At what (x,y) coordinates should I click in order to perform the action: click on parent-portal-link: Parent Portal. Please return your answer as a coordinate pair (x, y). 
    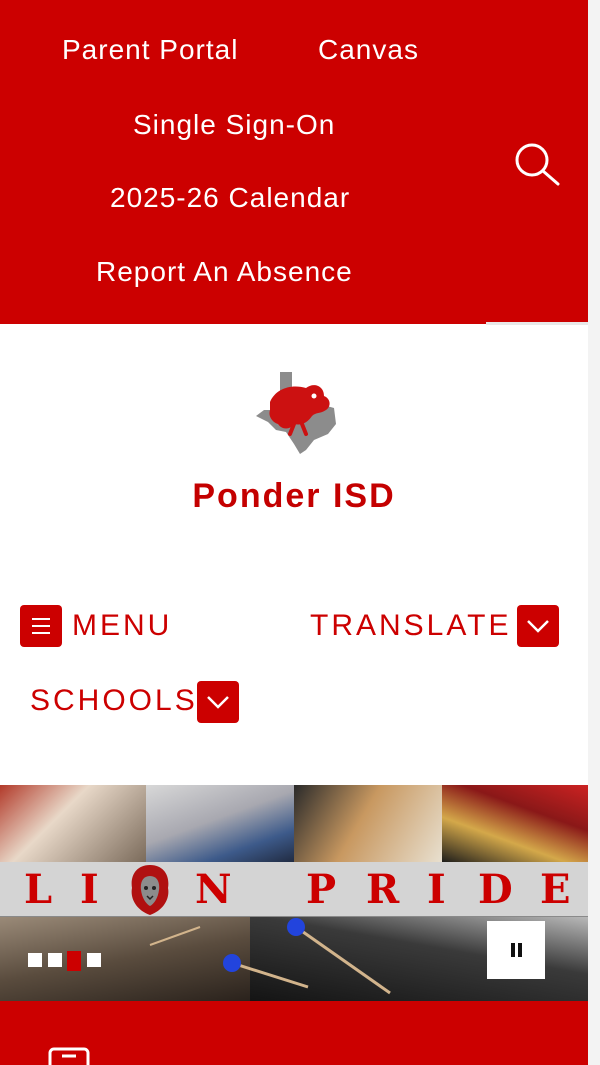
    Looking at the image, I should click on (150, 50).